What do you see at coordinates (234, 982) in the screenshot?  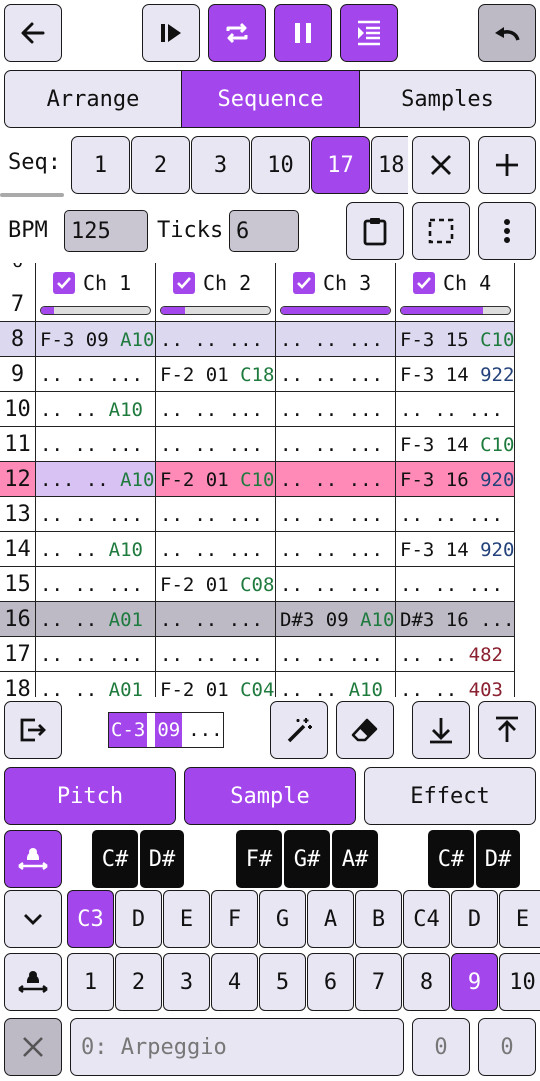 I see `sample-key: 4` at bounding box center [234, 982].